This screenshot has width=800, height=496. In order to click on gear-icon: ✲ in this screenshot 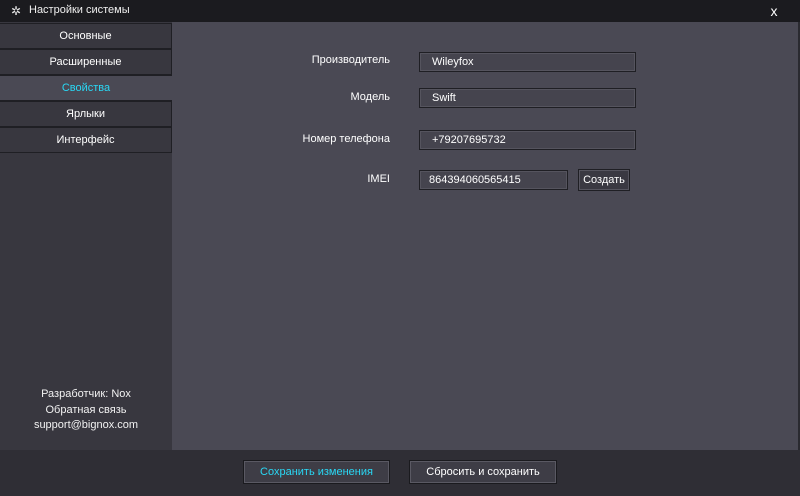, I will do `click(16, 11)`.